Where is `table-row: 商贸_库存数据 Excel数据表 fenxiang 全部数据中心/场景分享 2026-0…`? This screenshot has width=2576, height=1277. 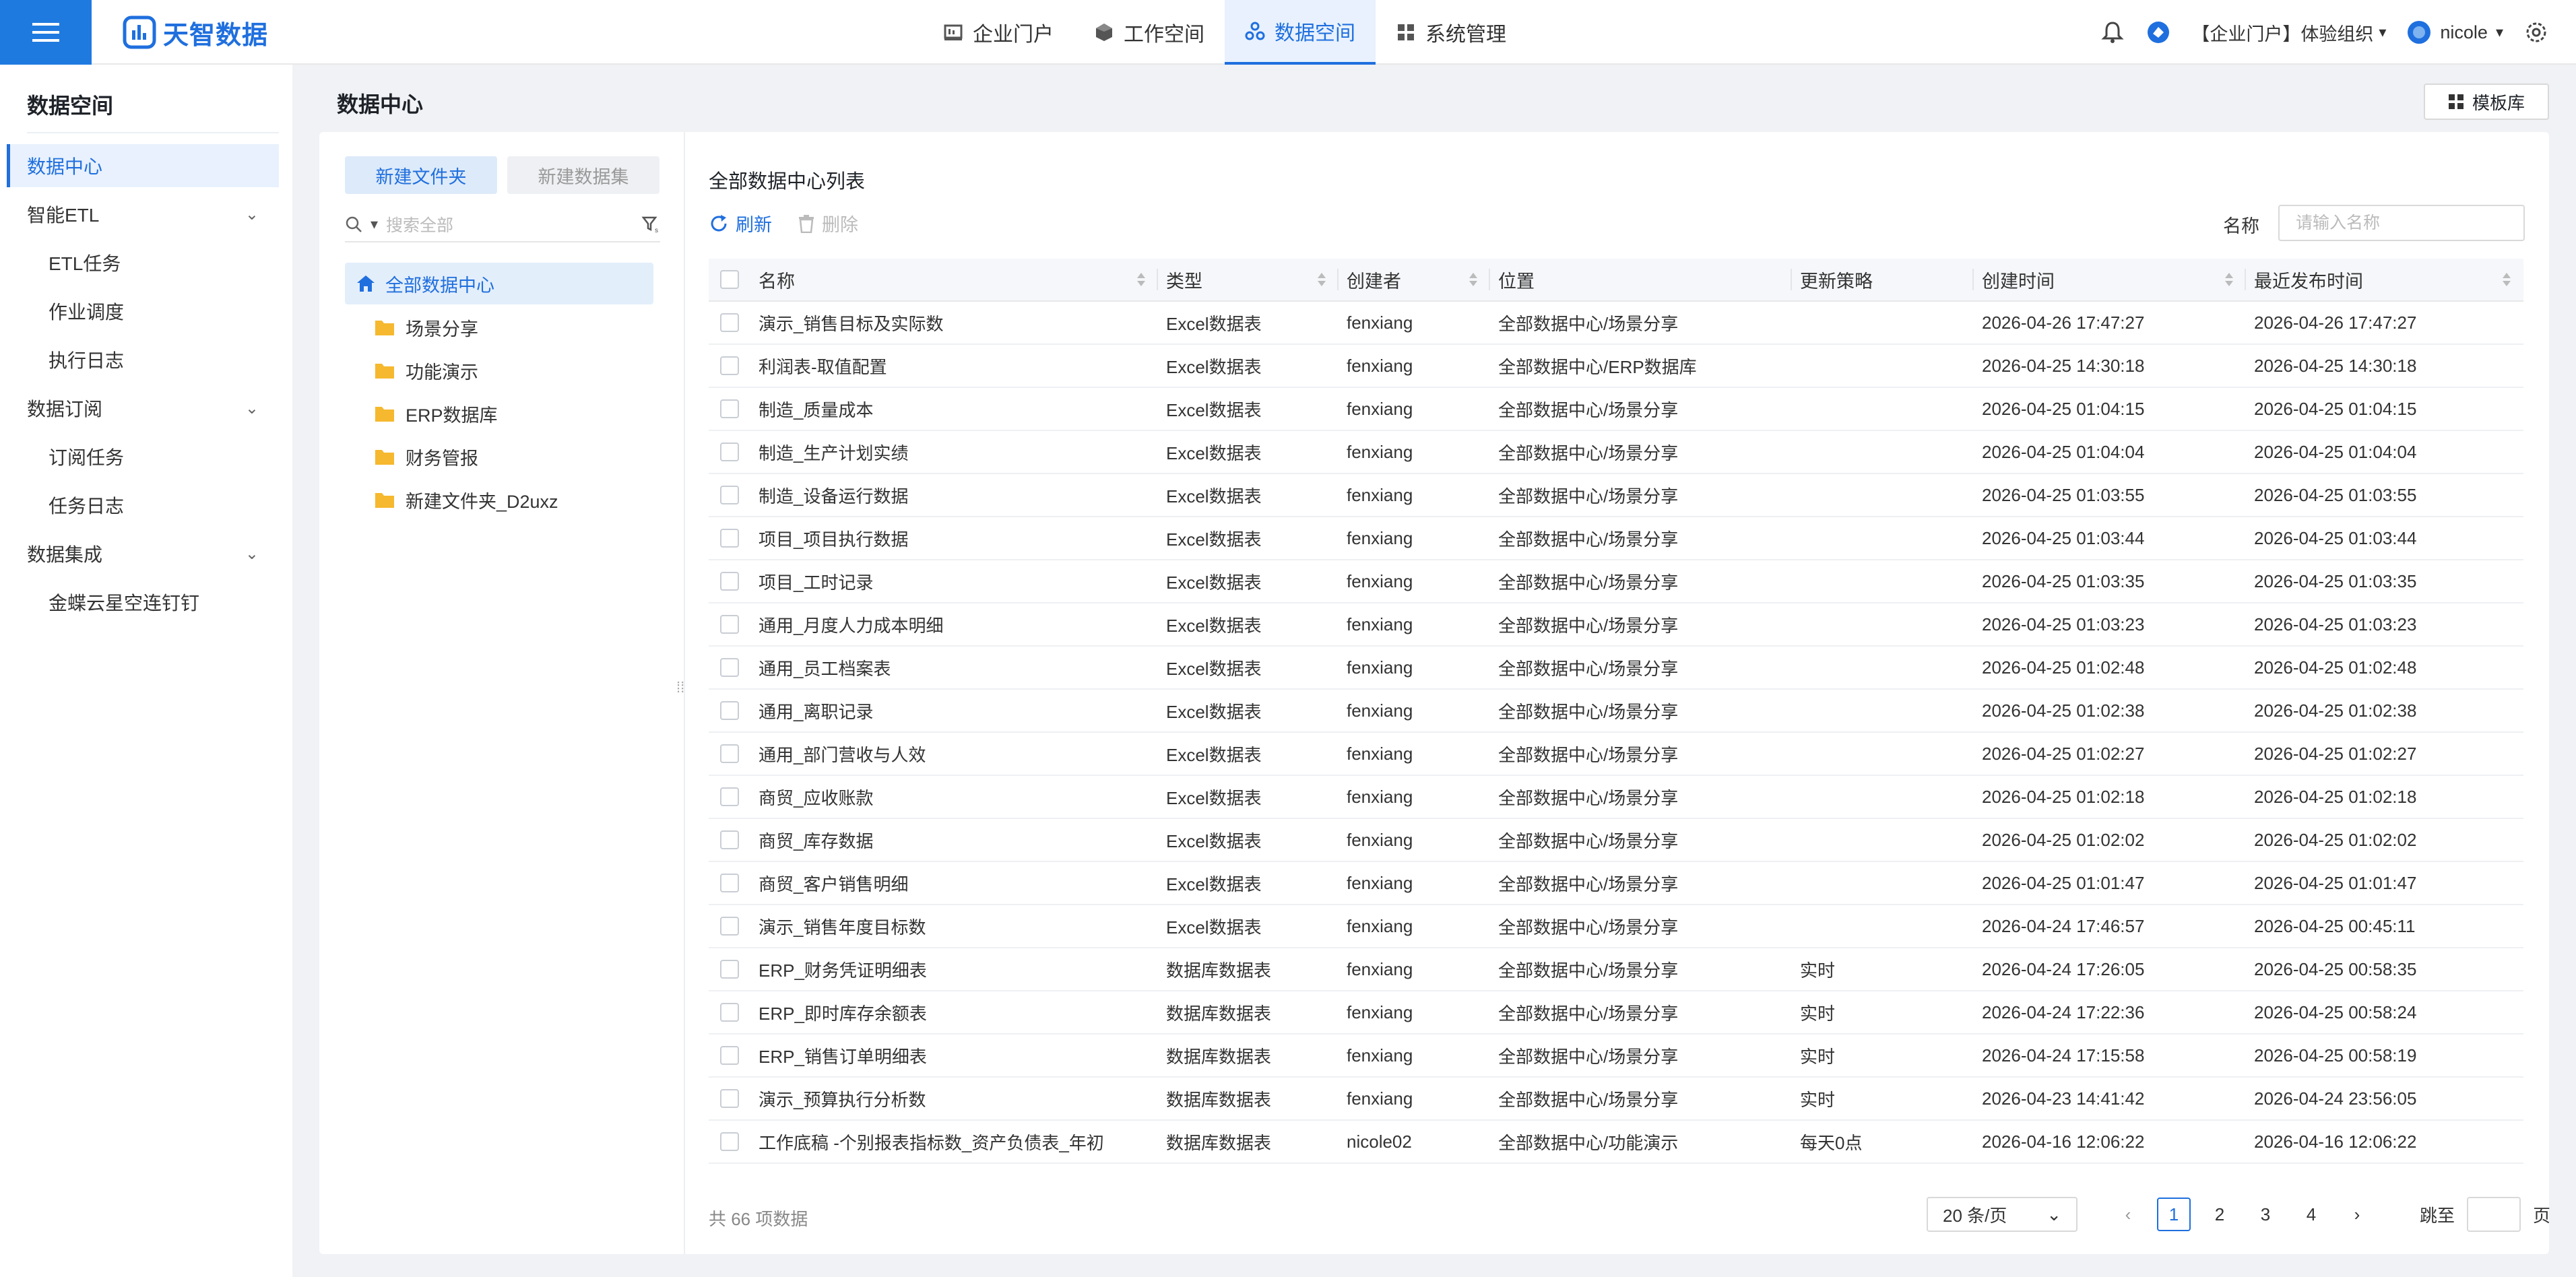
table-row: 商贸_库存数据 Excel数据表 fenxiang 全部数据中心/场景分享 2026-0… is located at coordinates (1616, 840).